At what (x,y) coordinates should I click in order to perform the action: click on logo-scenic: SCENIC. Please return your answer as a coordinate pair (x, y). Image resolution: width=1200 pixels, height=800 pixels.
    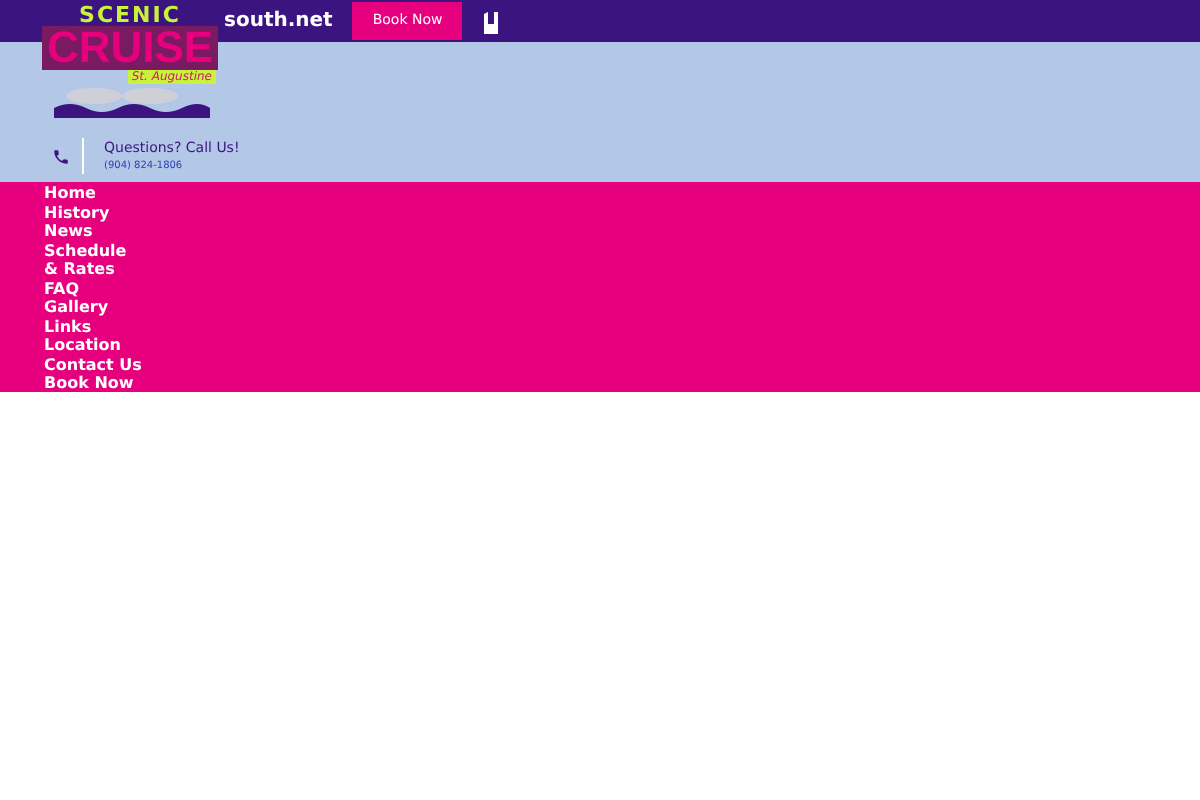
    Looking at the image, I should click on (130, 15).